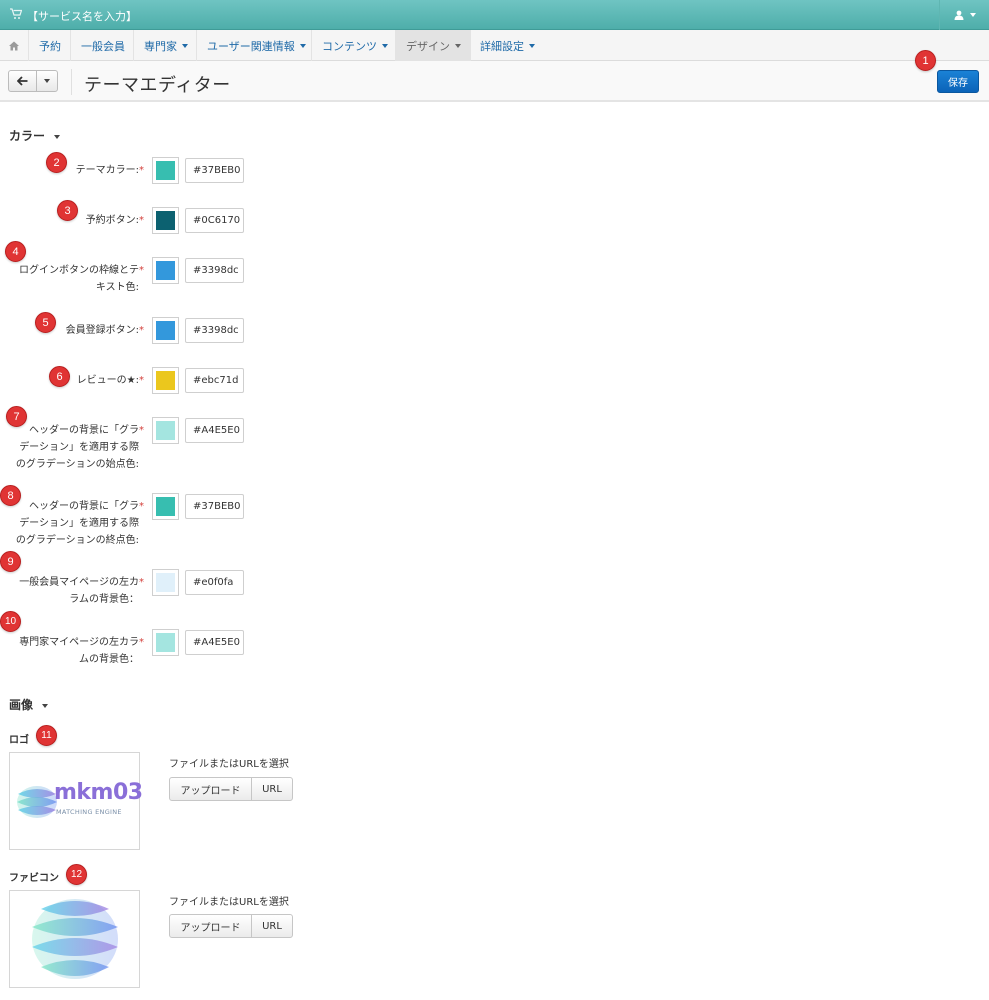 The height and width of the screenshot is (1000, 989). Describe the element at coordinates (82, 16) in the screenshot. I see `service-name: 【サービス名を入力】` at that location.